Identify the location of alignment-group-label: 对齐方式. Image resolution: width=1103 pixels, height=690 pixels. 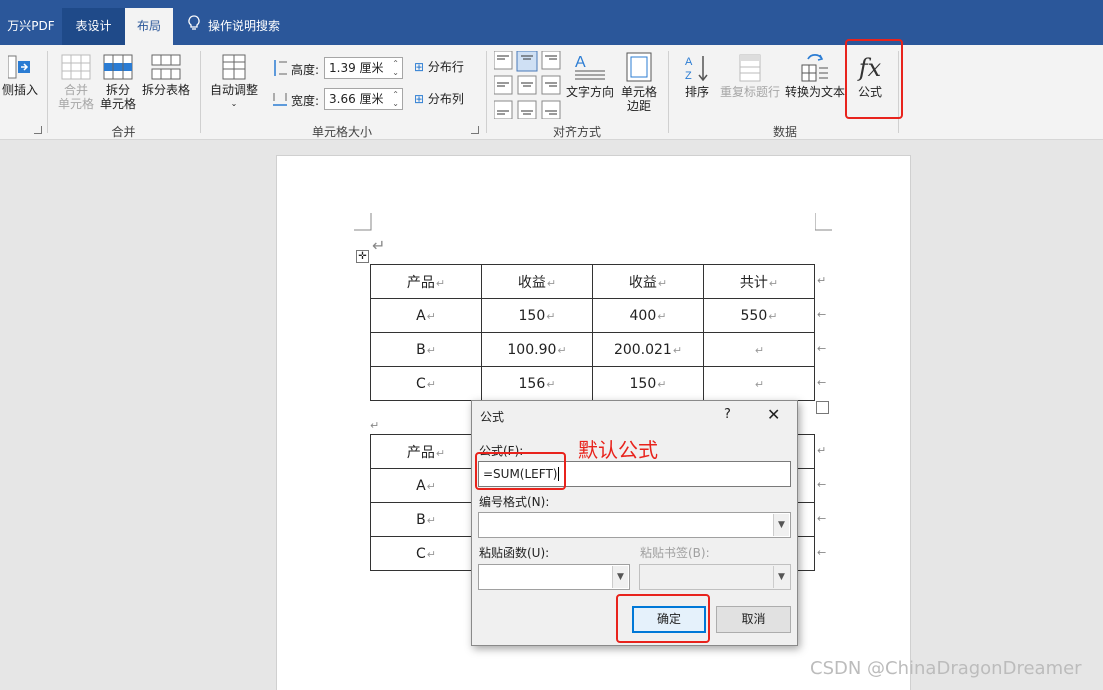
(576, 132).